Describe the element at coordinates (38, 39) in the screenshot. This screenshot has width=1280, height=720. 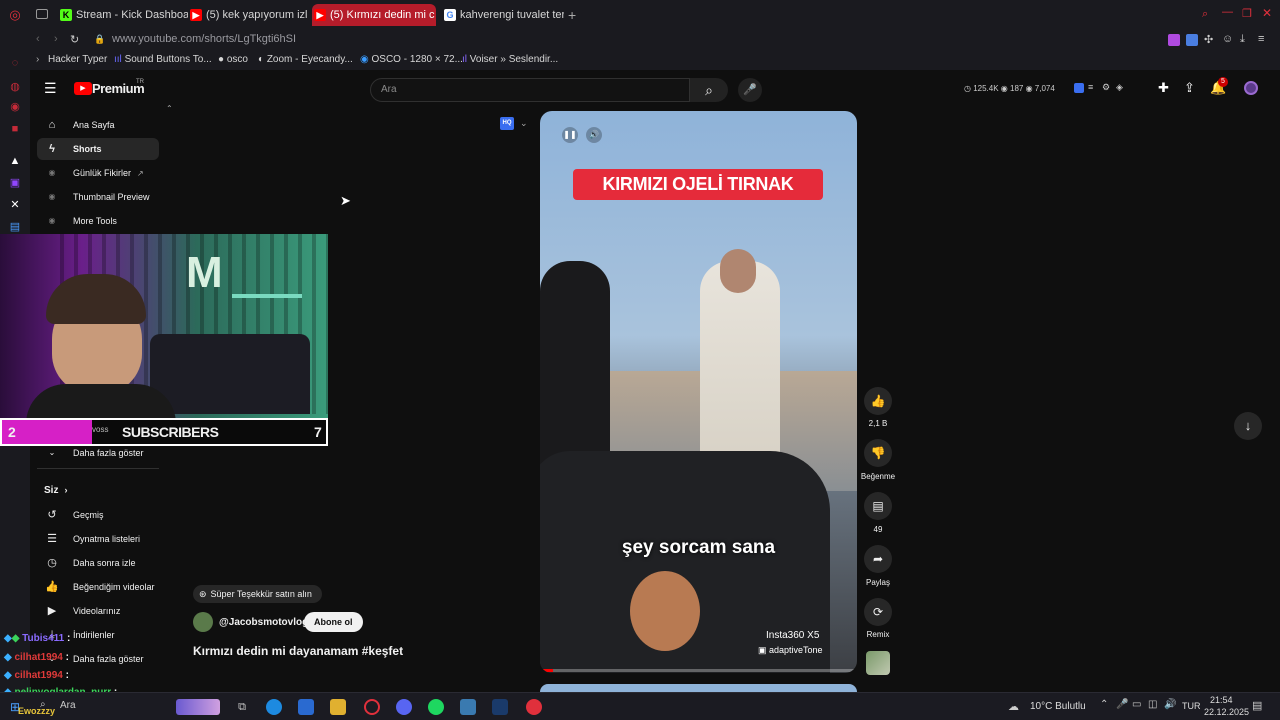
I see `back-icon: ‹` at that location.